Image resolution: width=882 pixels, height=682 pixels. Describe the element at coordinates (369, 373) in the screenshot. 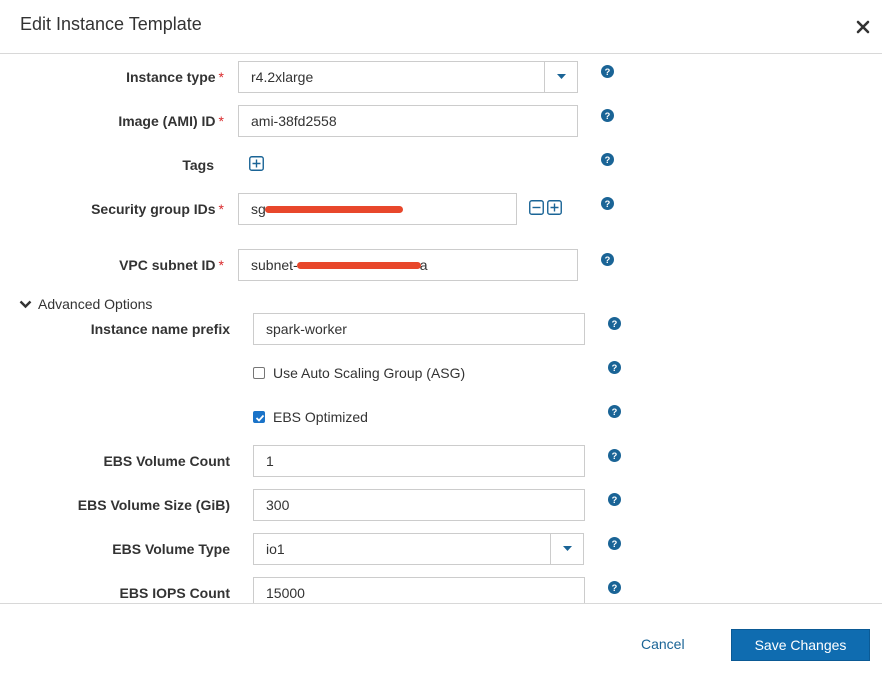

I see `use-asg-label: Use Auto Scaling Group (ASG)` at that location.